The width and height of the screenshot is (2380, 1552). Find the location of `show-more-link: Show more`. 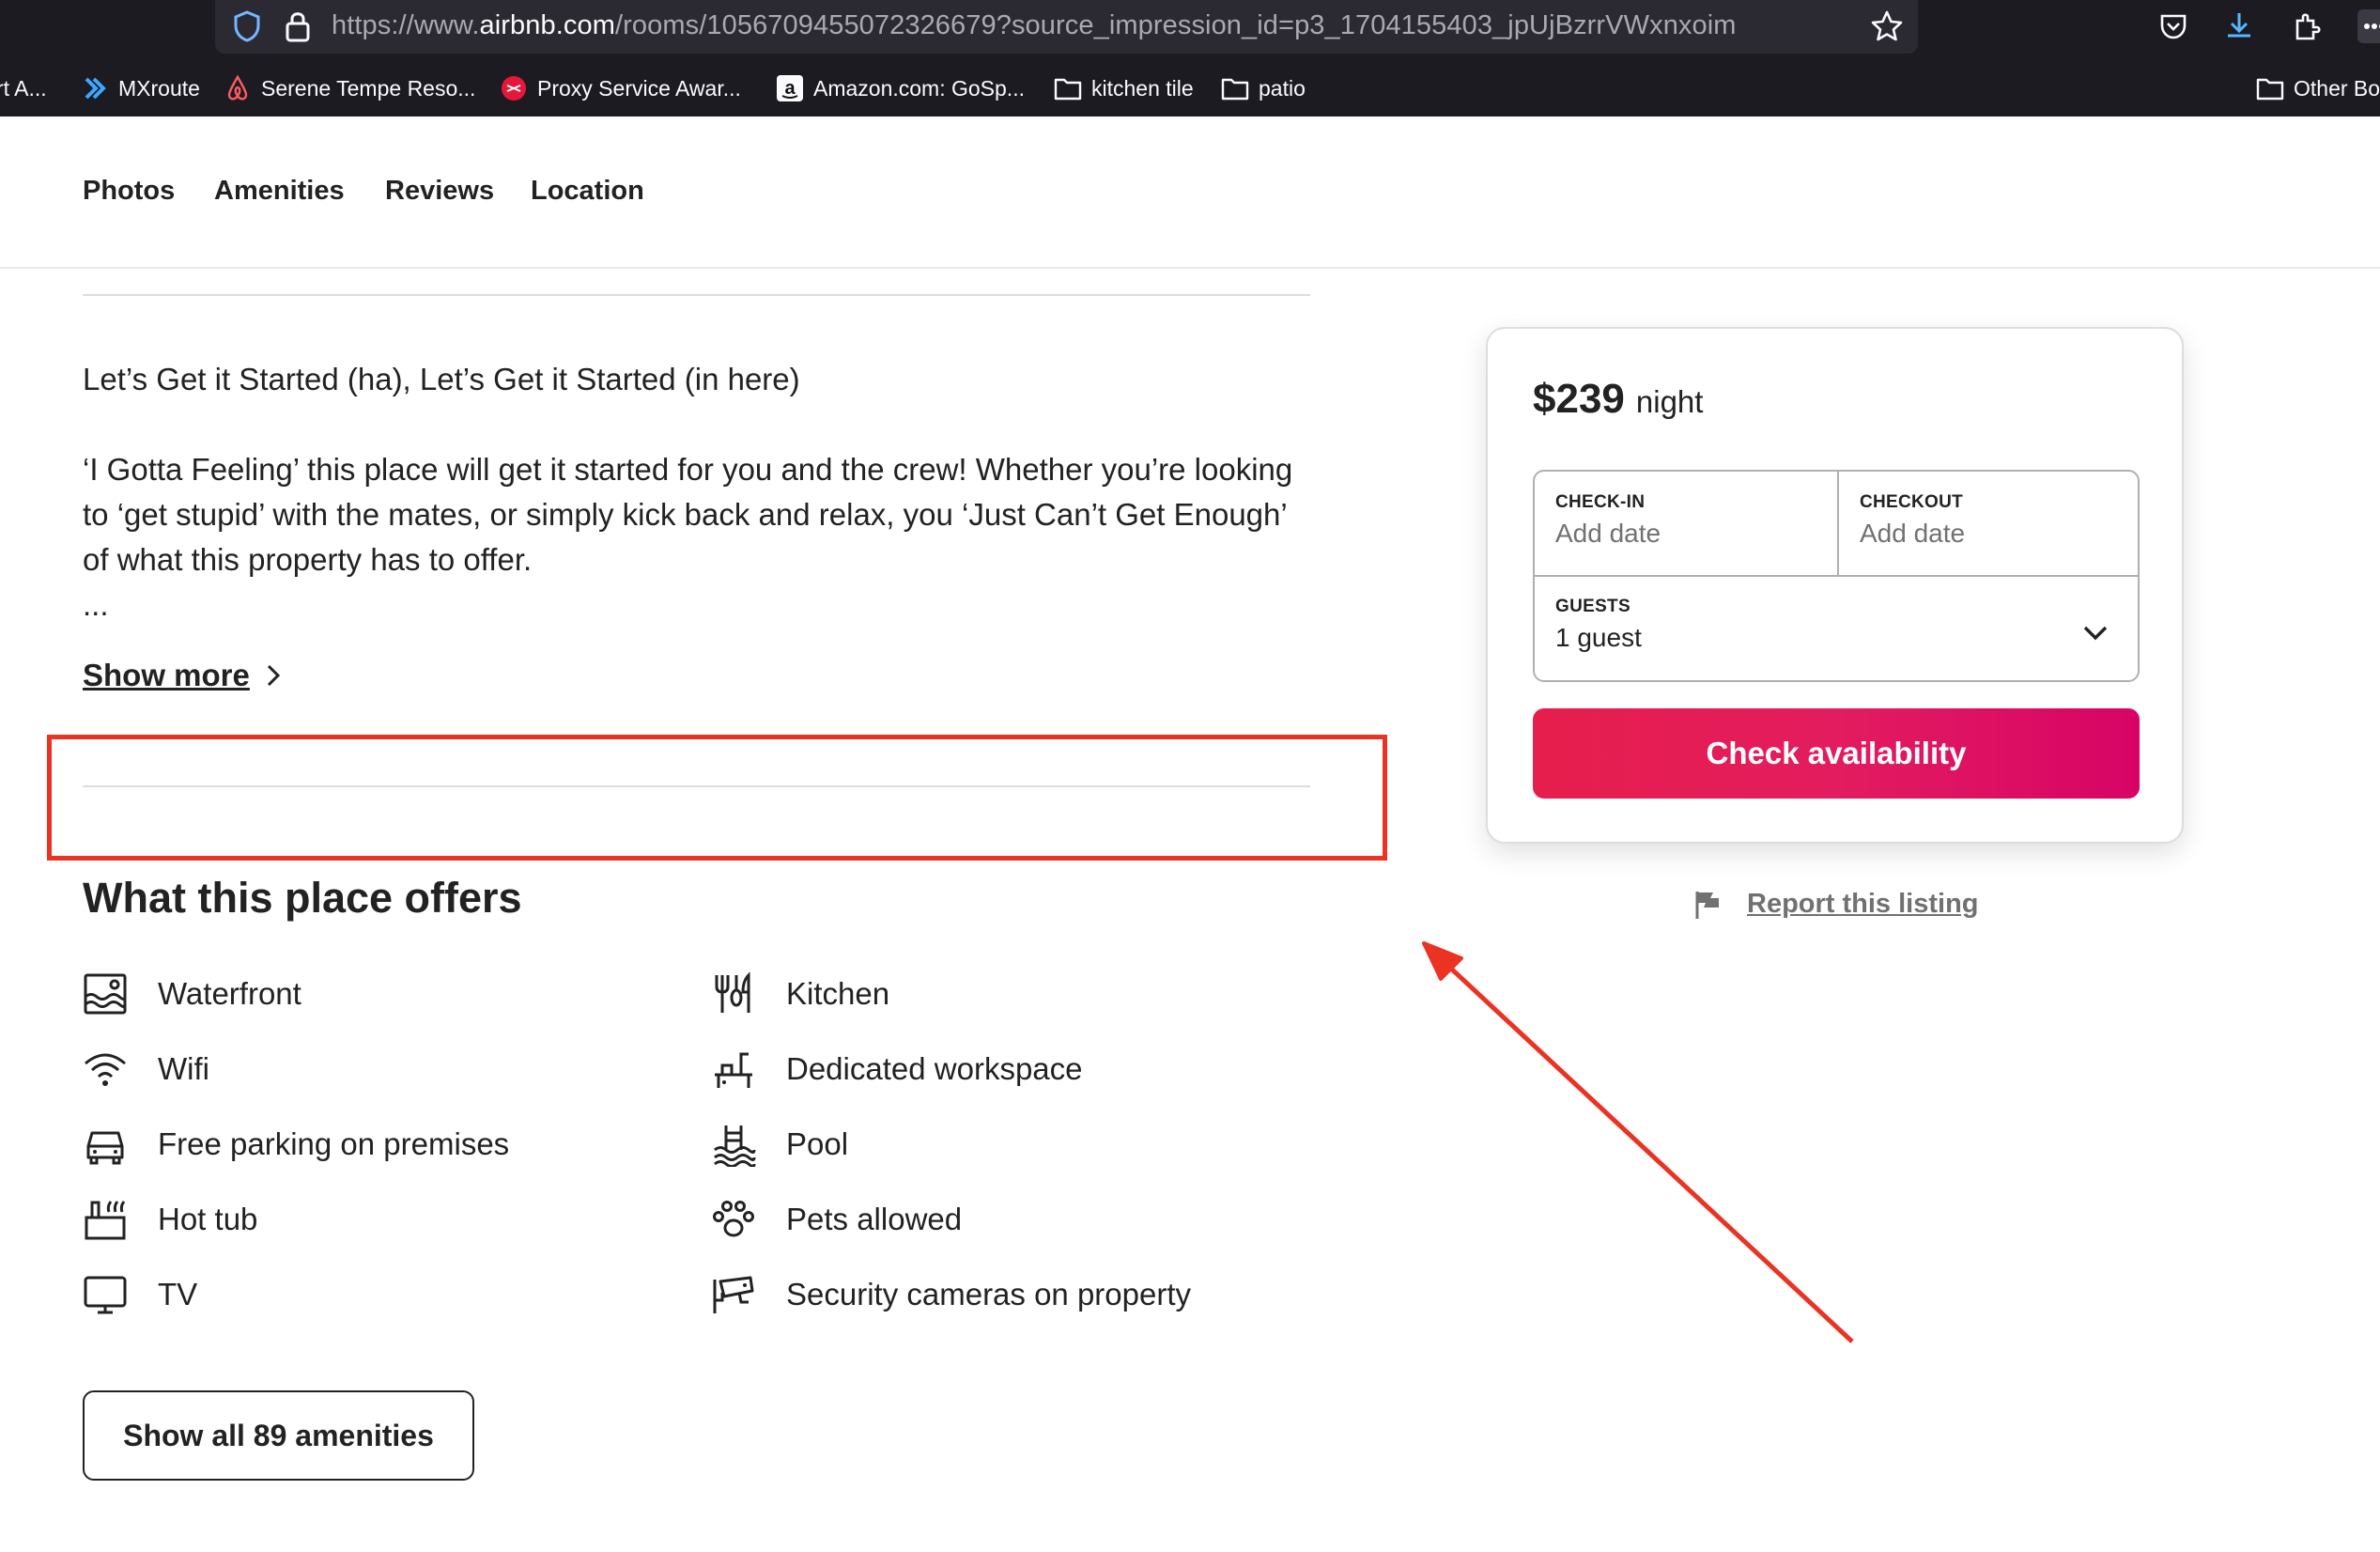

show-more-link: Show more is located at coordinates (183, 675).